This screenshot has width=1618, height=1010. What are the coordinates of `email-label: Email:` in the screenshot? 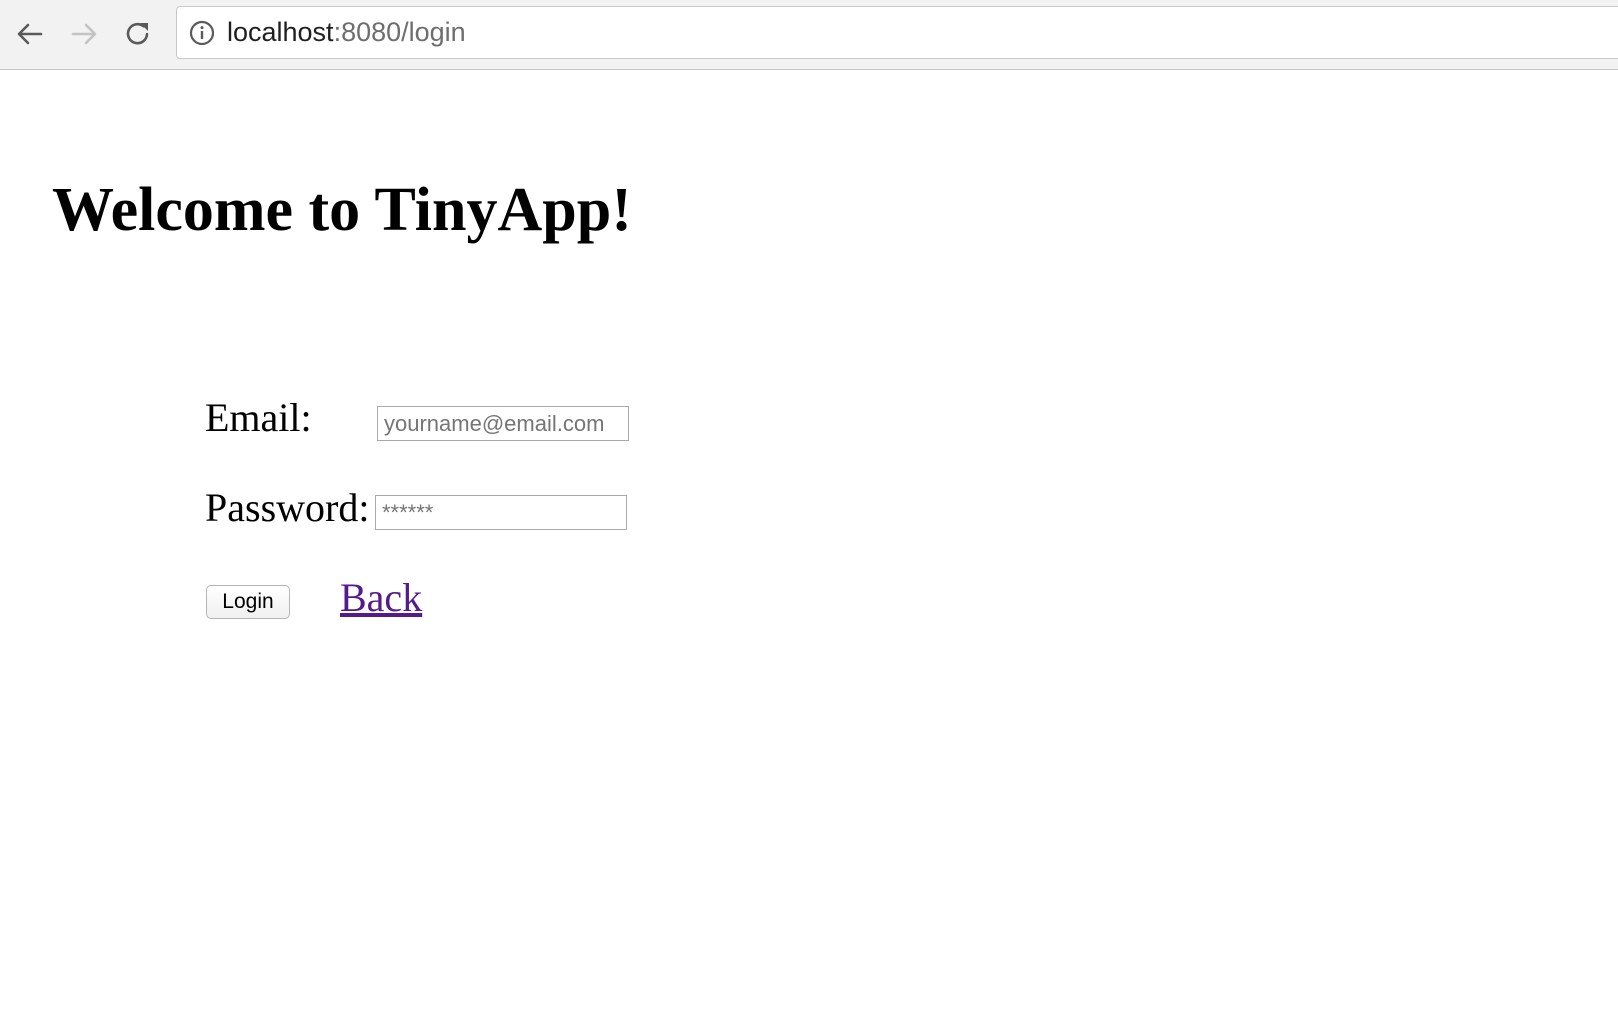 It's located at (258, 417).